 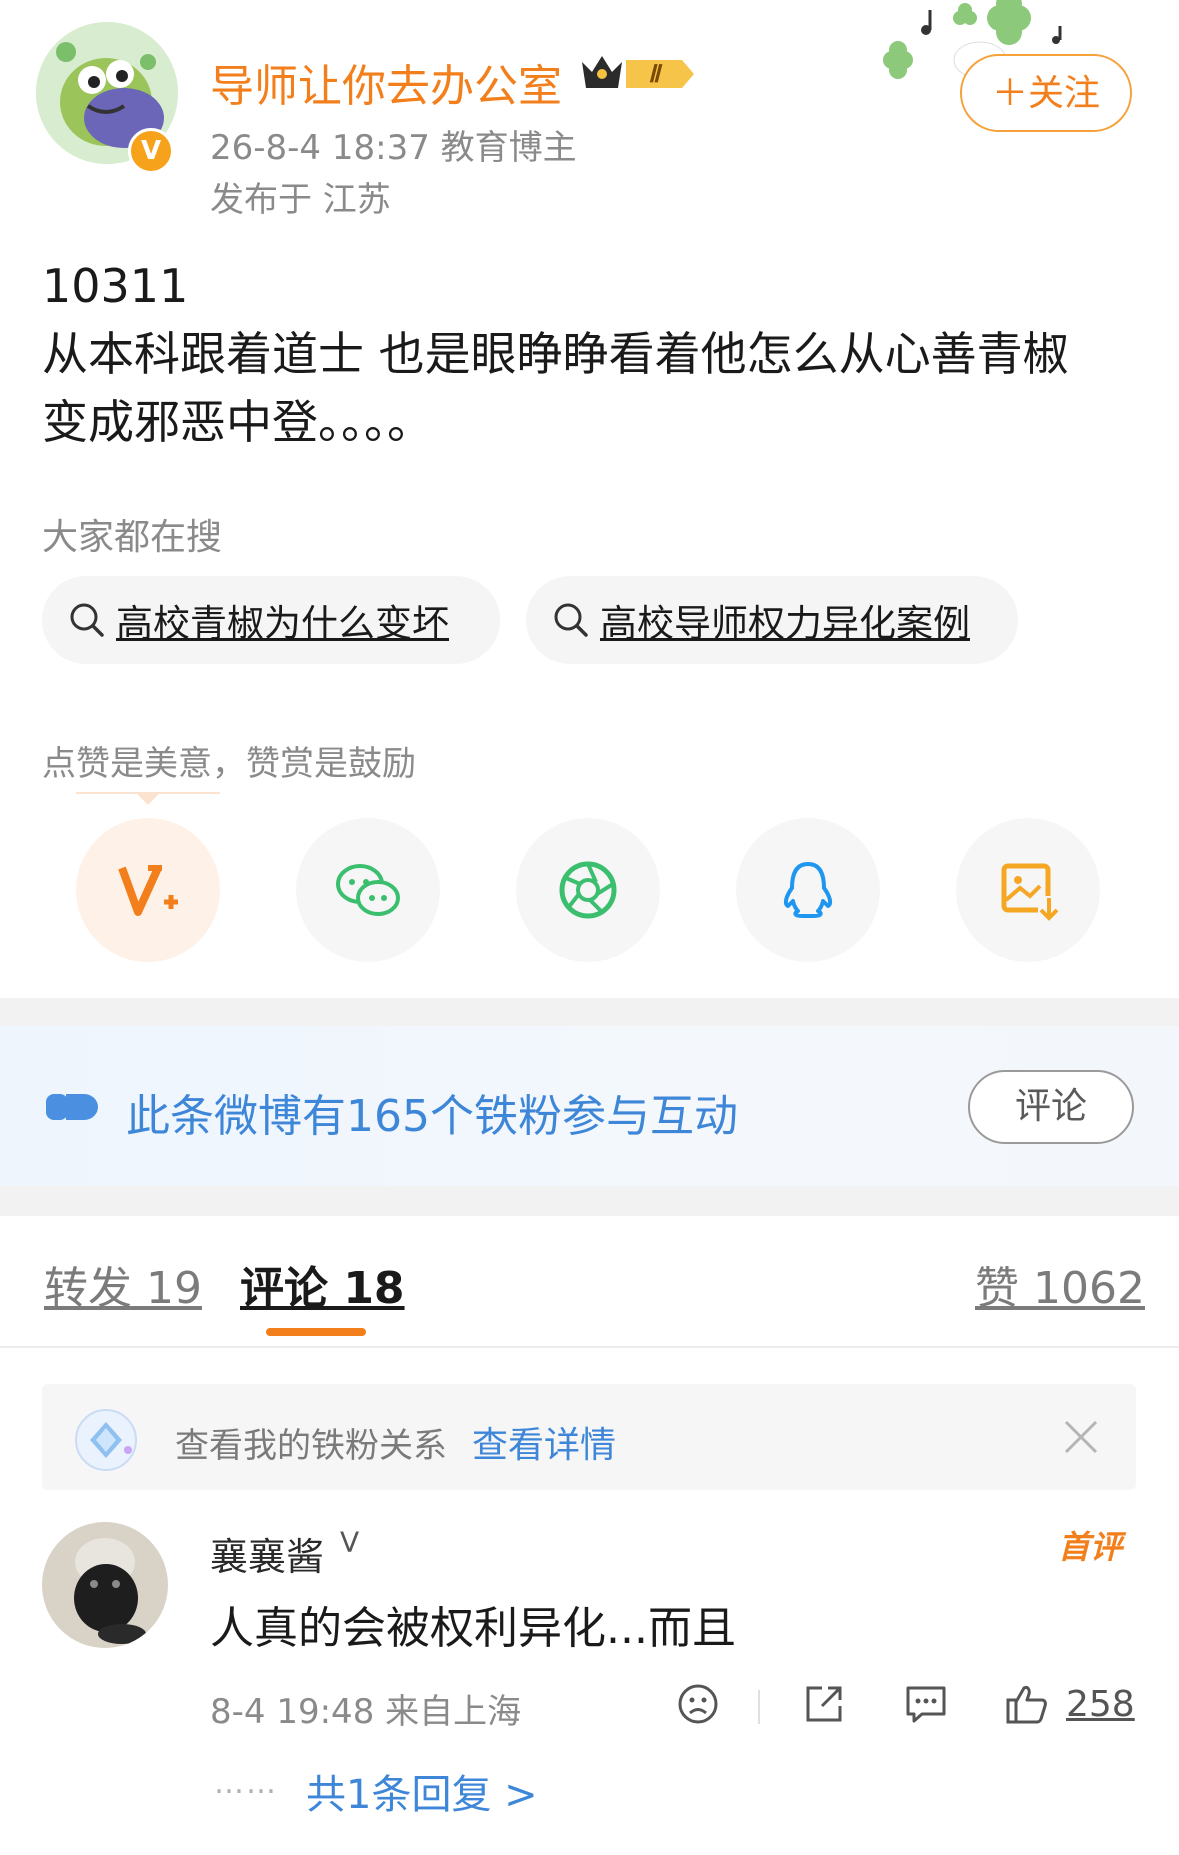 I want to click on qq-share-button, so click(x=808, y=890).